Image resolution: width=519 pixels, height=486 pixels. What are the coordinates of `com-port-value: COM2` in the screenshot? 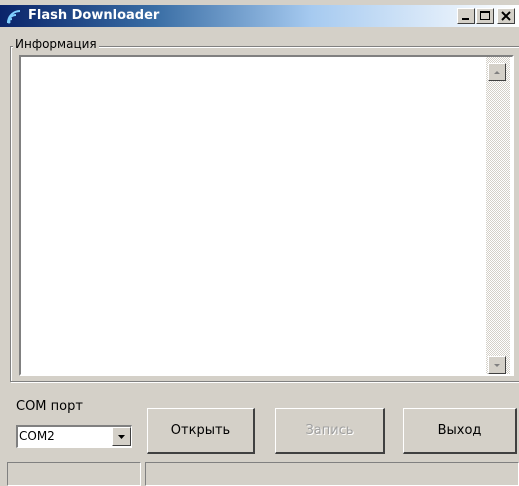 It's located at (37, 436).